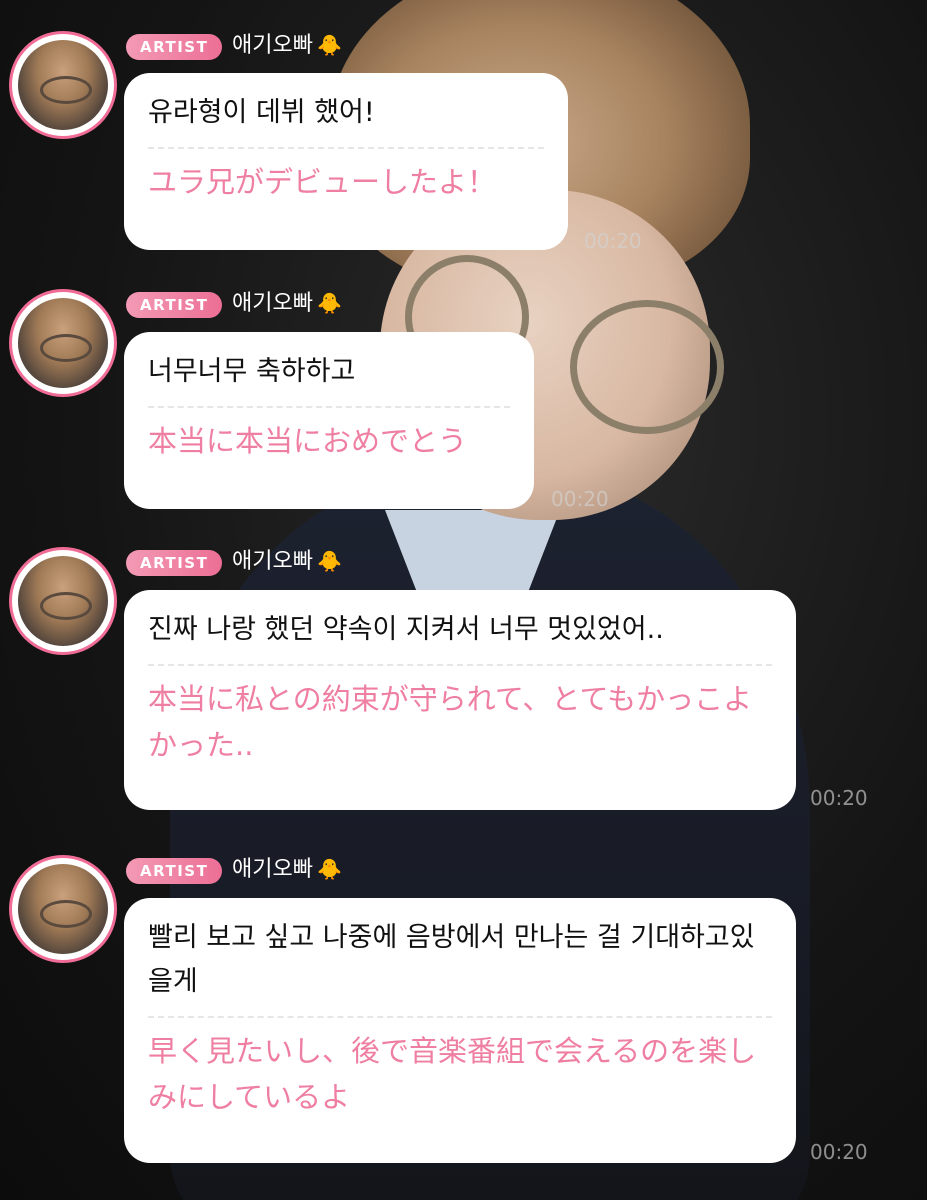  What do you see at coordinates (322, 182) in the screenshot?
I see `japanese-text: ユラ兄がデビューしたよ！` at bounding box center [322, 182].